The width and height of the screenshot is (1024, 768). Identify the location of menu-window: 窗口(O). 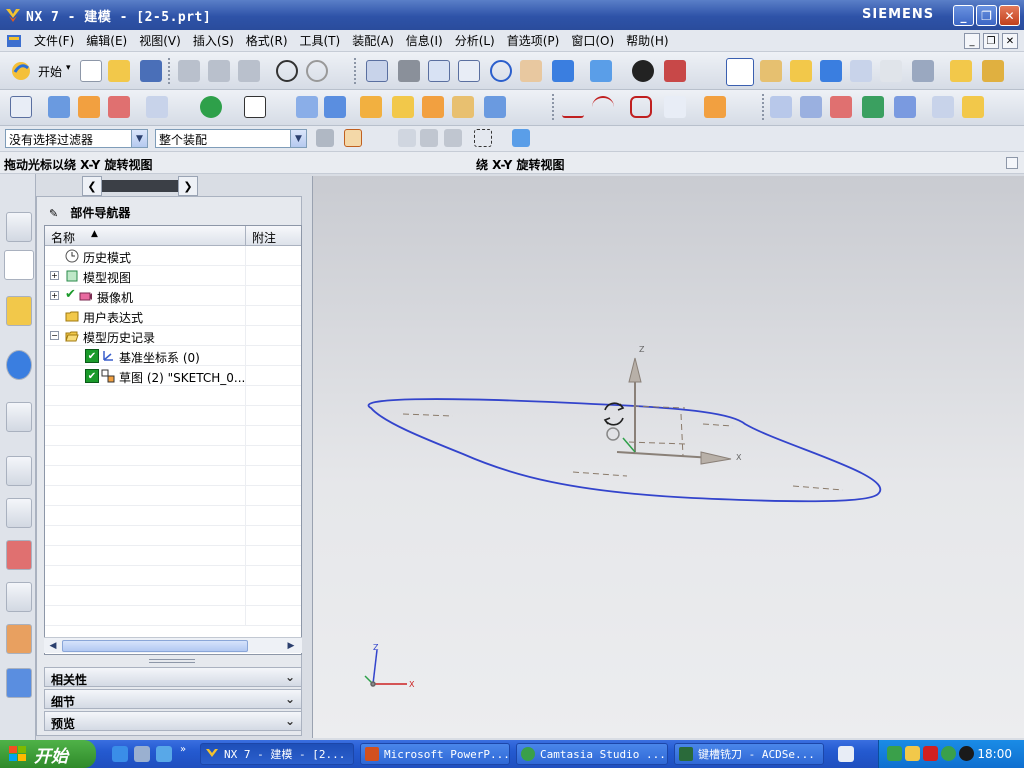
(592, 40).